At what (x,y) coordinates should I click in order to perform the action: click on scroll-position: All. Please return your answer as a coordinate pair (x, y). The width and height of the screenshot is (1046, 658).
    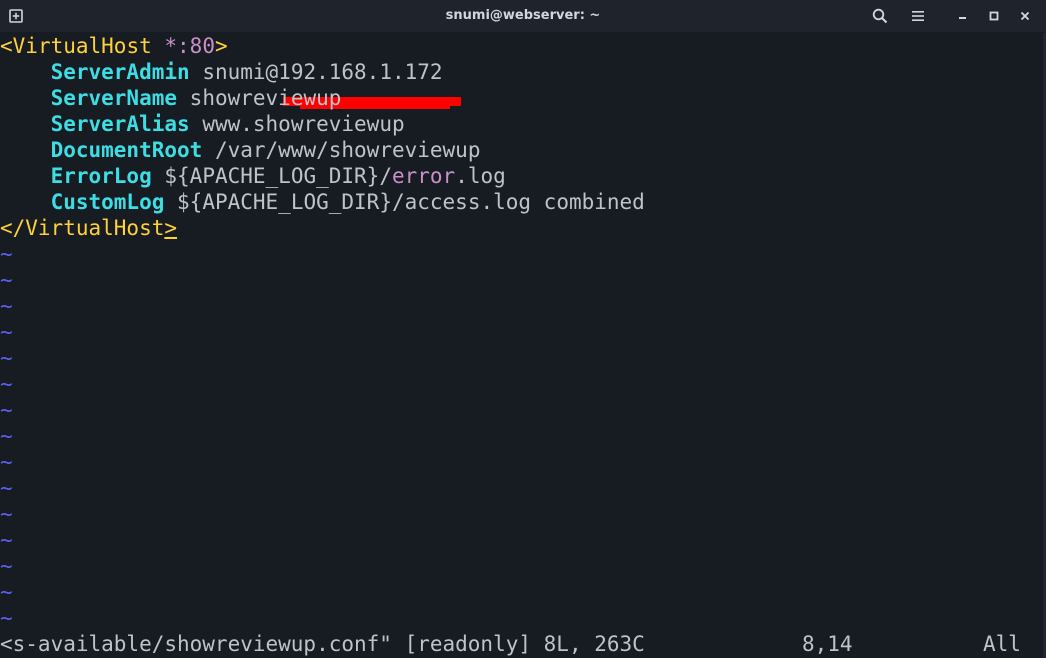
    Looking at the image, I should click on (1002, 644).